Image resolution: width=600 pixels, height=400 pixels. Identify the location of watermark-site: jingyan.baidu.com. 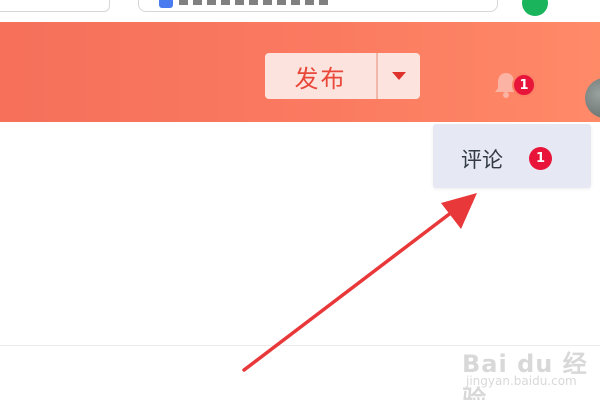
(521, 381).